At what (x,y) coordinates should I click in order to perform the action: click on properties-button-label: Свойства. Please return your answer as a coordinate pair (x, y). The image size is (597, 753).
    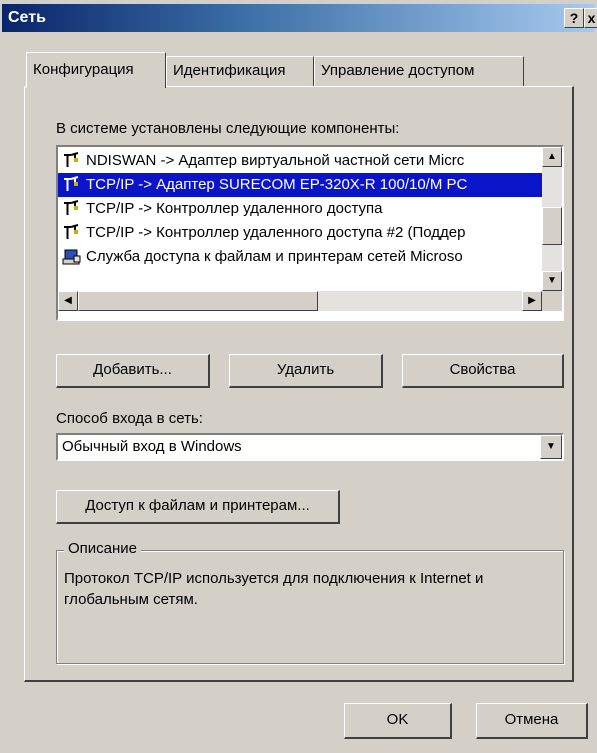
    Looking at the image, I should click on (482, 369).